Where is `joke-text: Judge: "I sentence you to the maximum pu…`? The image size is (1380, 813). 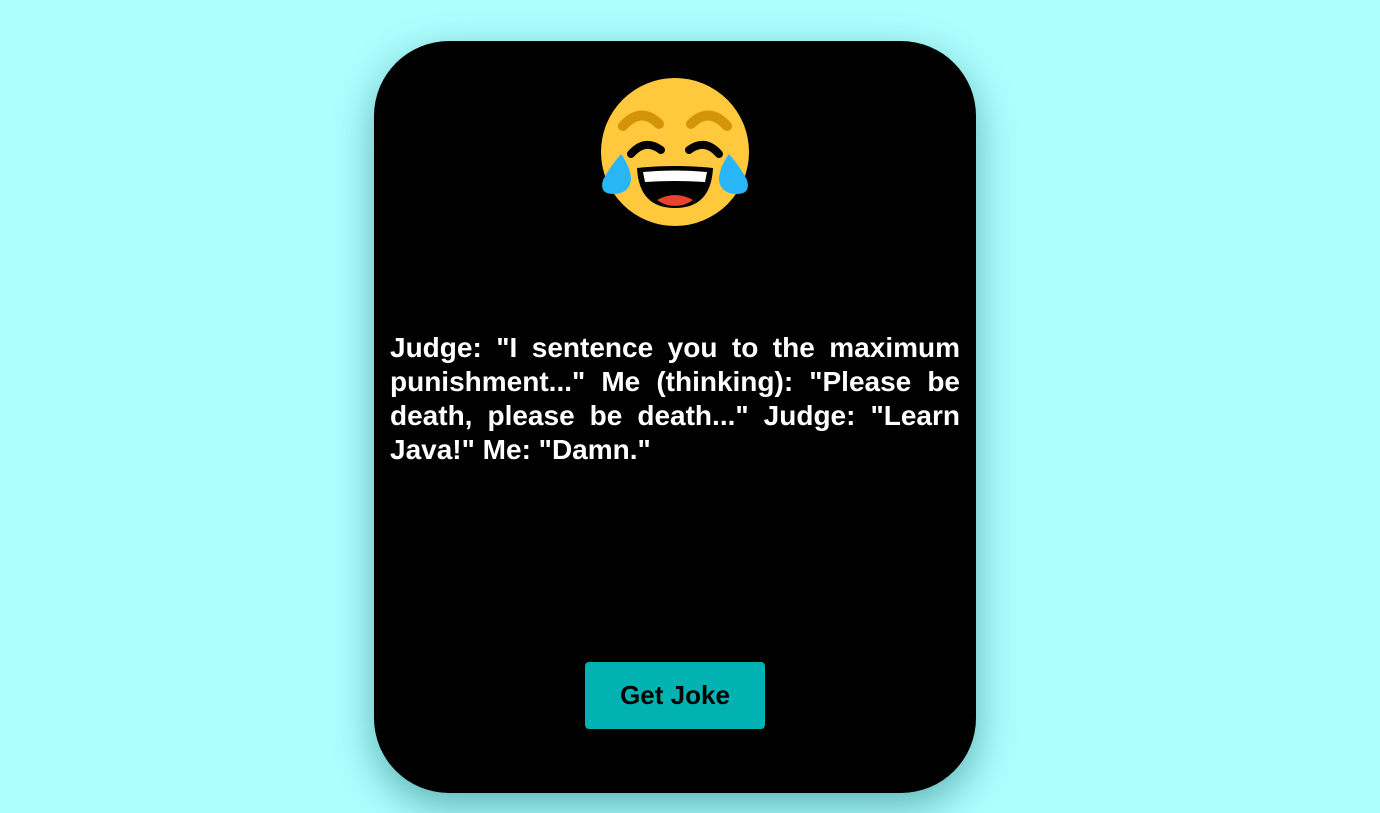
joke-text: Judge: "I sentence you to the maximum pu… is located at coordinates (675, 398).